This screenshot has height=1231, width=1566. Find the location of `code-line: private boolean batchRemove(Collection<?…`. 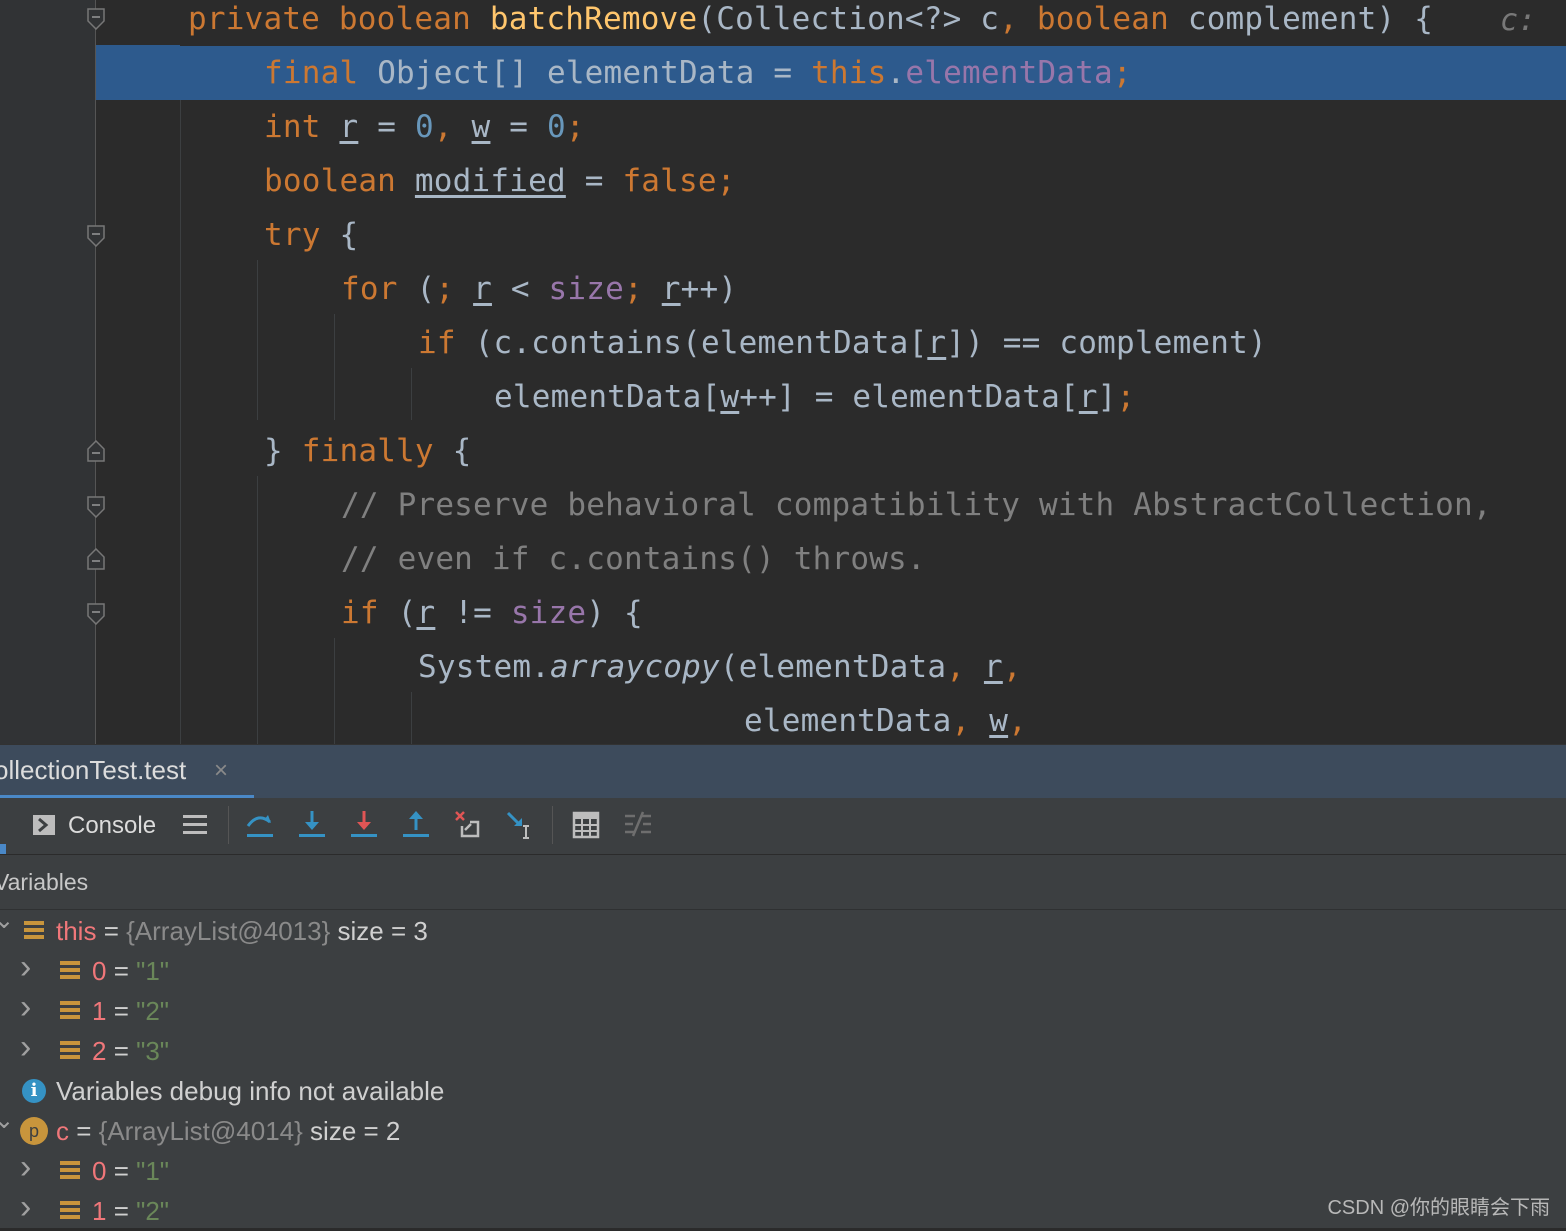

code-line: private boolean batchRemove(Collection<?… is located at coordinates (831, 23).